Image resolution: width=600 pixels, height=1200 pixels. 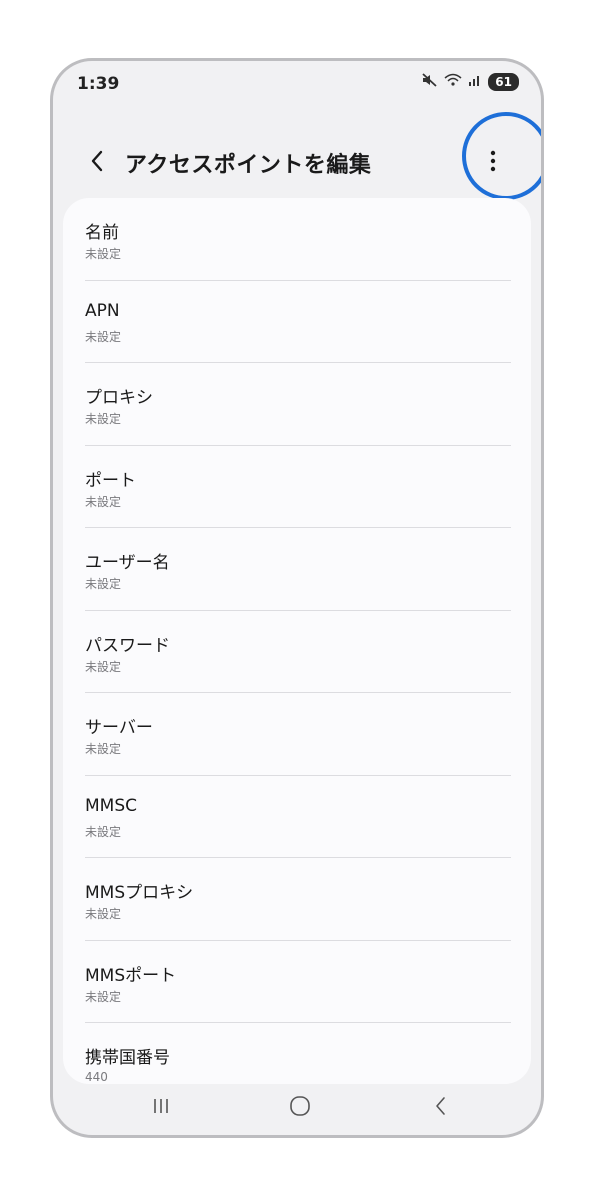 I want to click on status-icons: 61, so click(x=470, y=82).